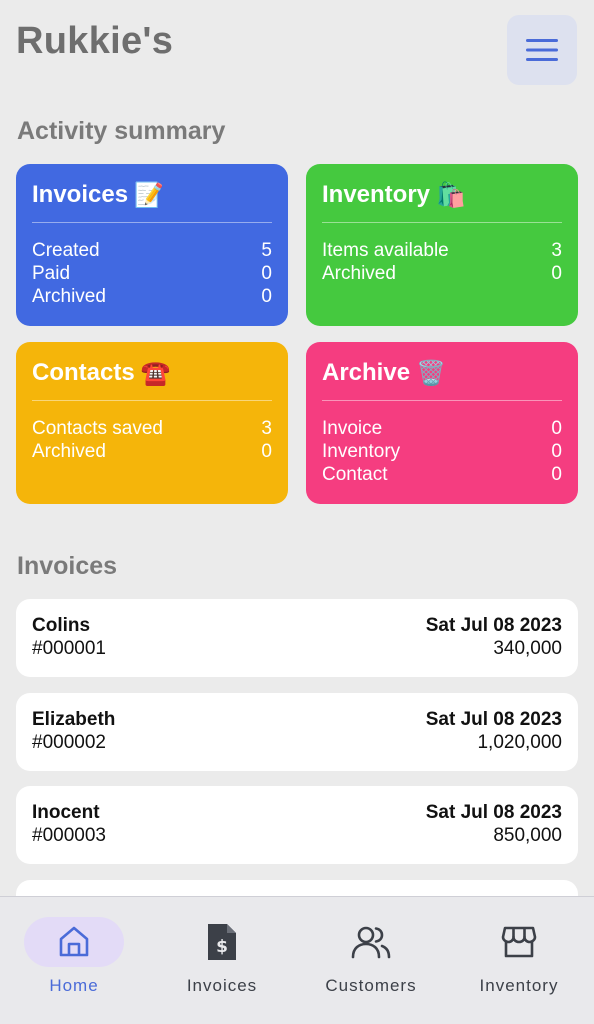 The height and width of the screenshot is (1024, 594). I want to click on card-title: Invoices, so click(80, 194).